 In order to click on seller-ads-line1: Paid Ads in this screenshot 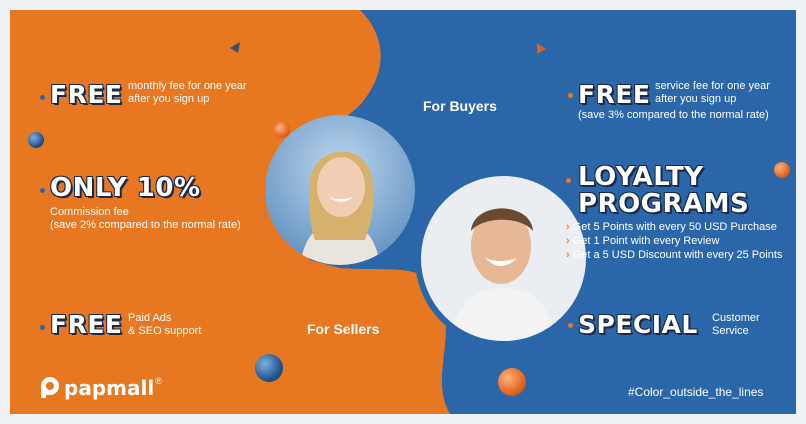, I will do `click(150, 318)`.